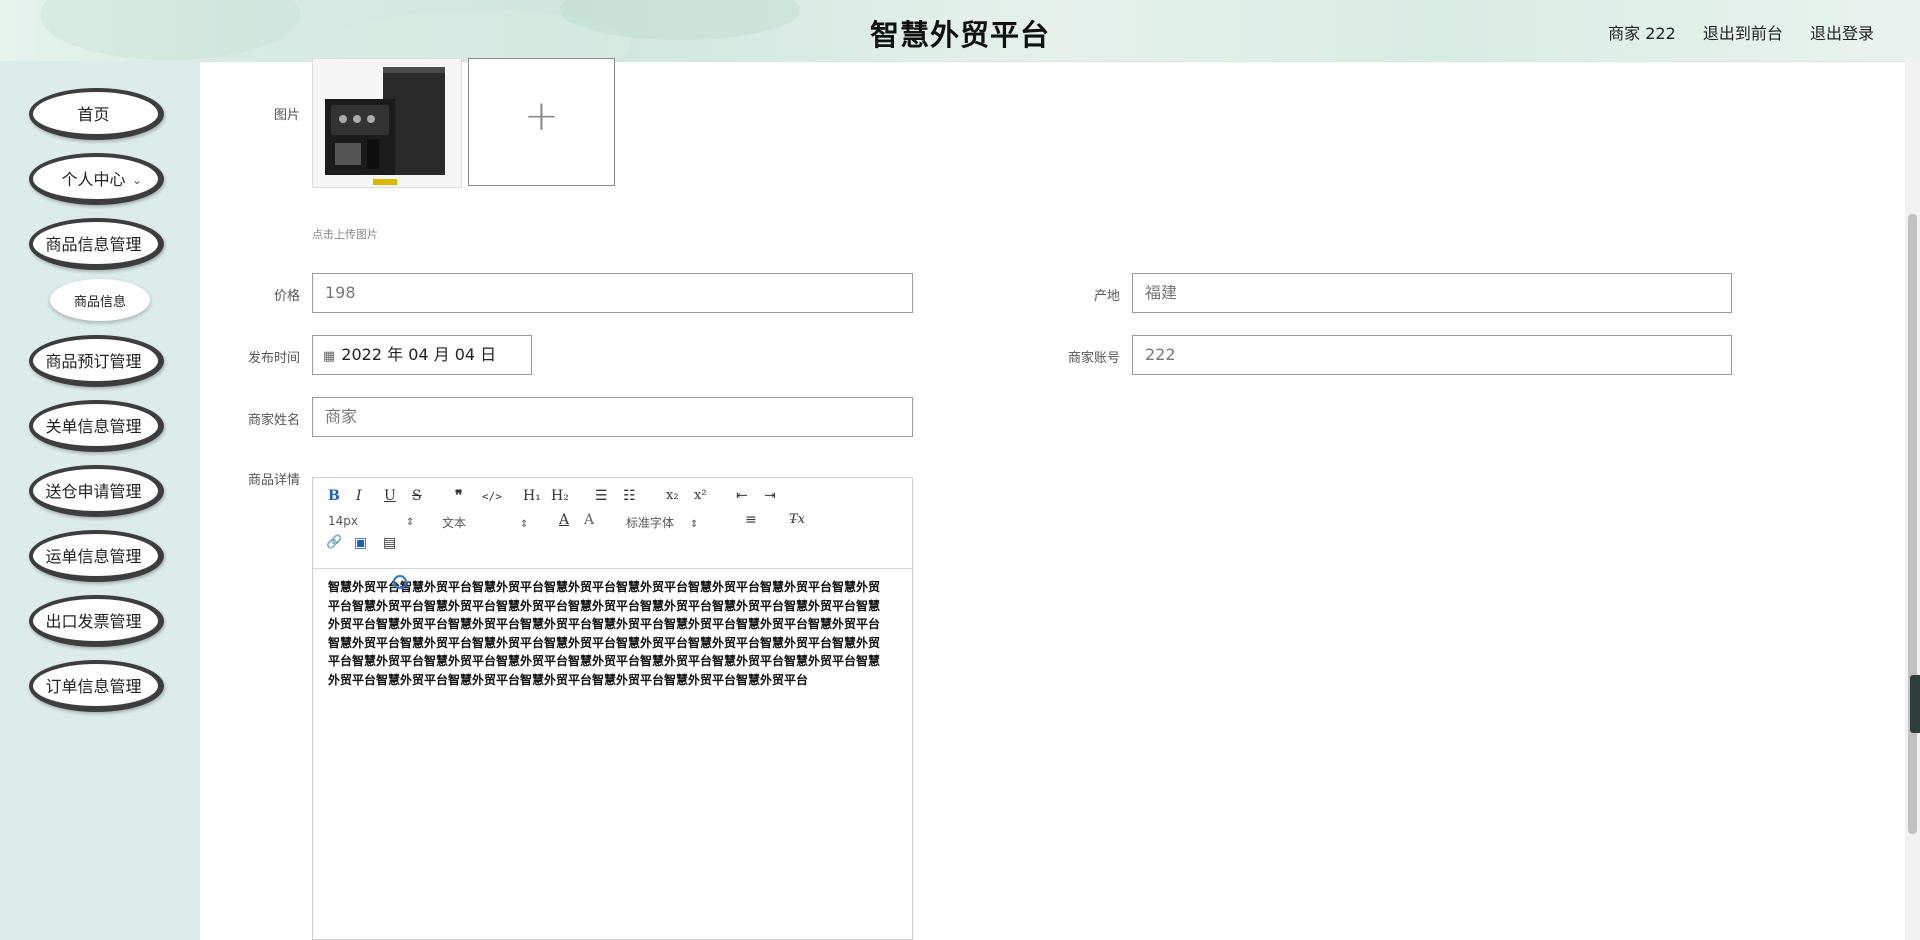 The width and height of the screenshot is (1920, 940). What do you see at coordinates (532, 496) in the screenshot?
I see `header1-button: H₁` at bounding box center [532, 496].